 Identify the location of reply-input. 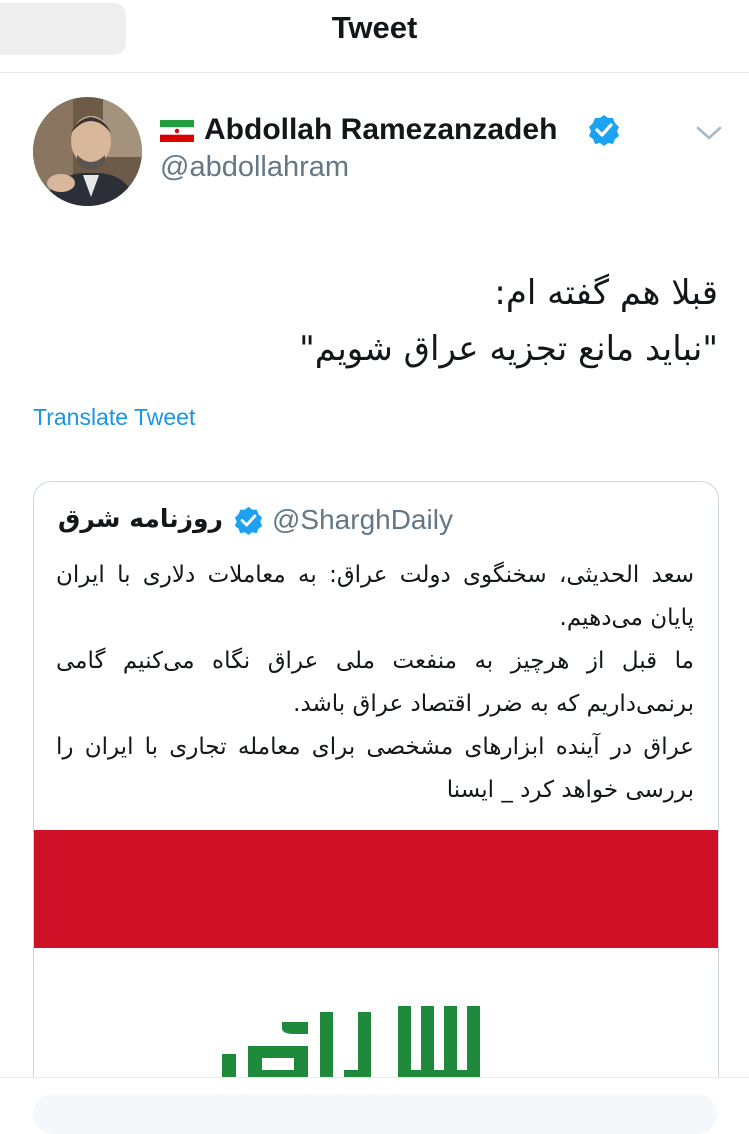
(375, 1114).